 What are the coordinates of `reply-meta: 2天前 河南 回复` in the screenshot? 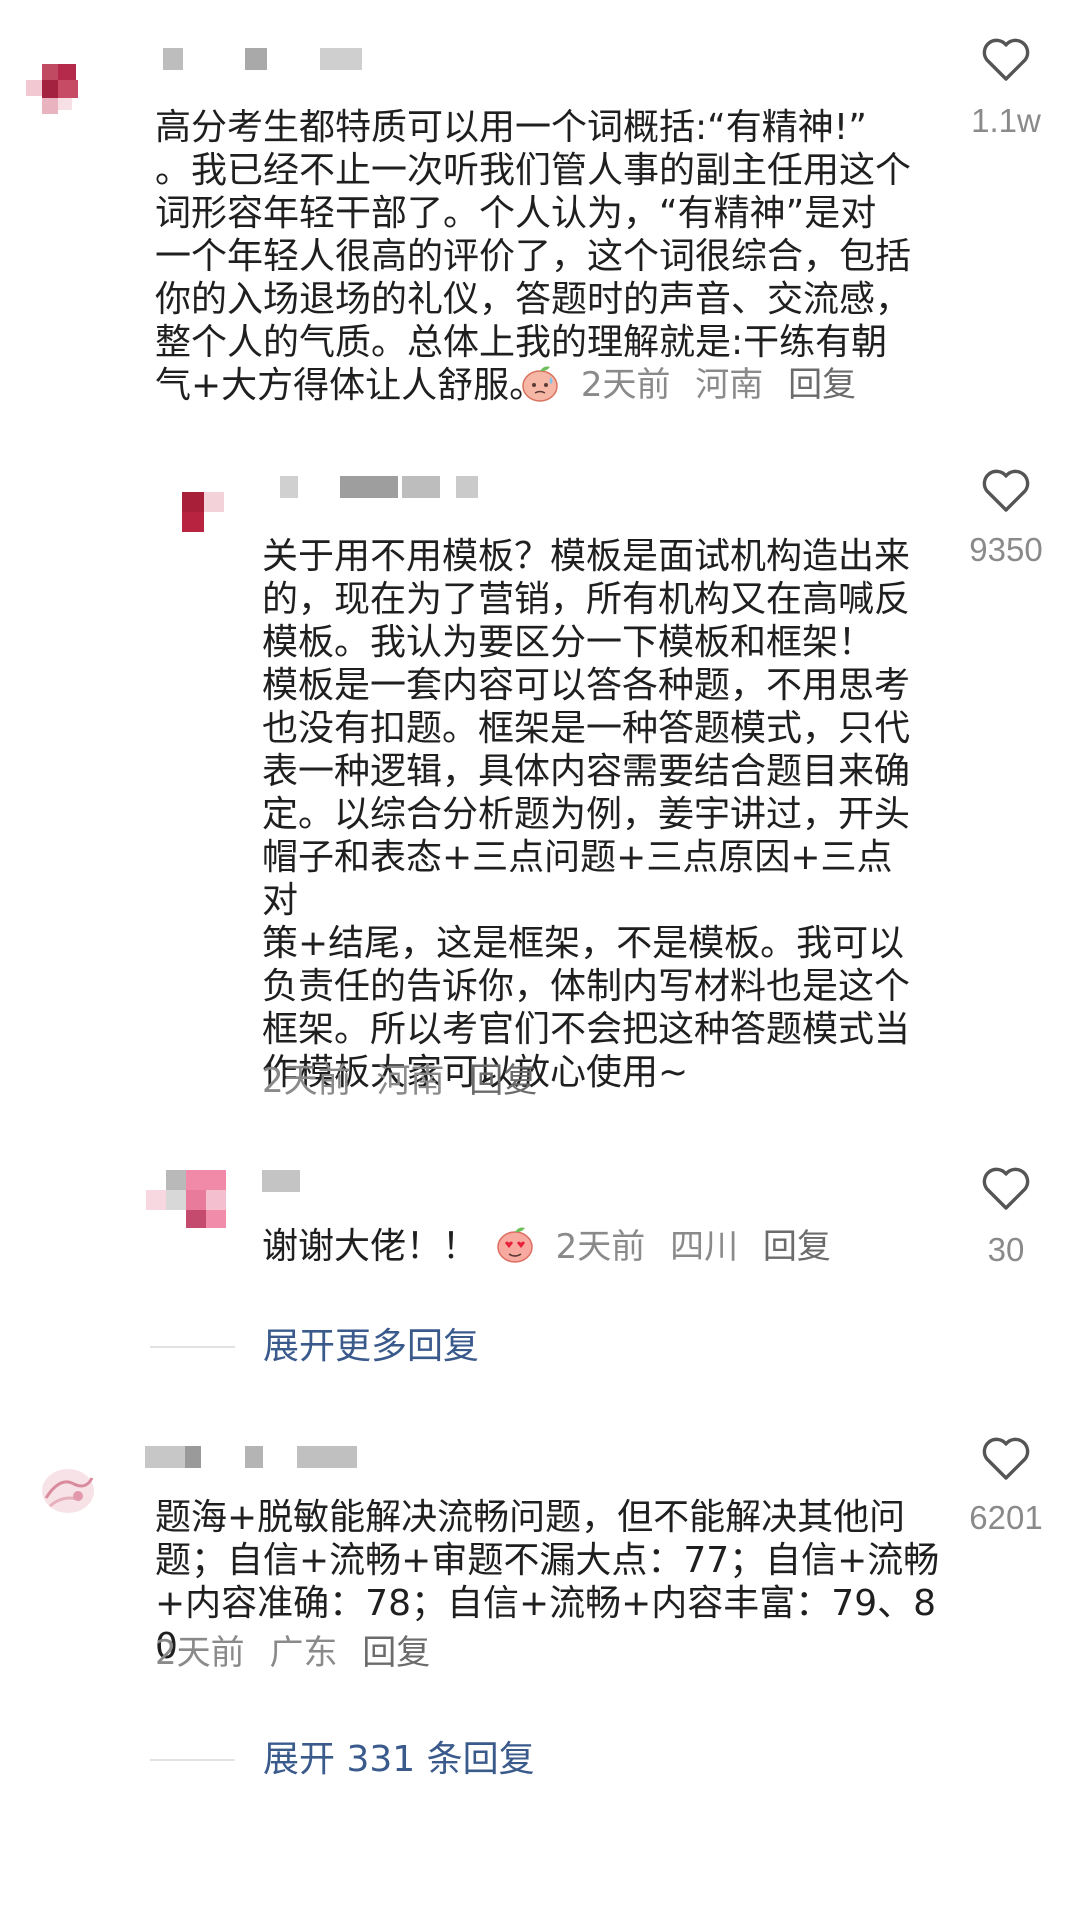 It's located at (406, 1081).